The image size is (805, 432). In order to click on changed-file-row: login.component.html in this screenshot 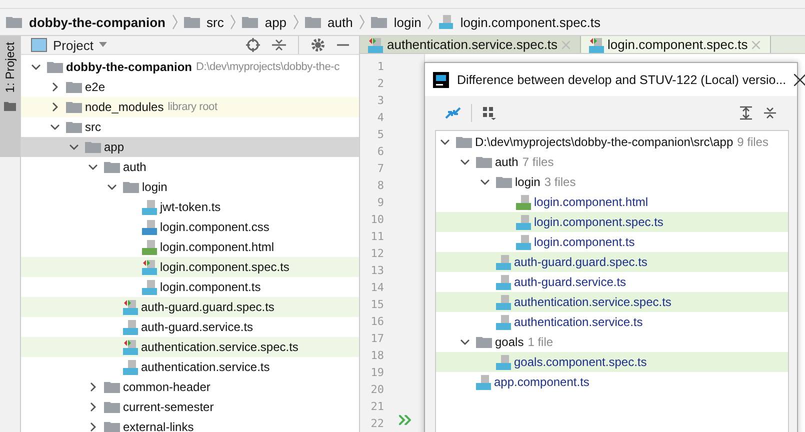, I will do `click(612, 202)`.